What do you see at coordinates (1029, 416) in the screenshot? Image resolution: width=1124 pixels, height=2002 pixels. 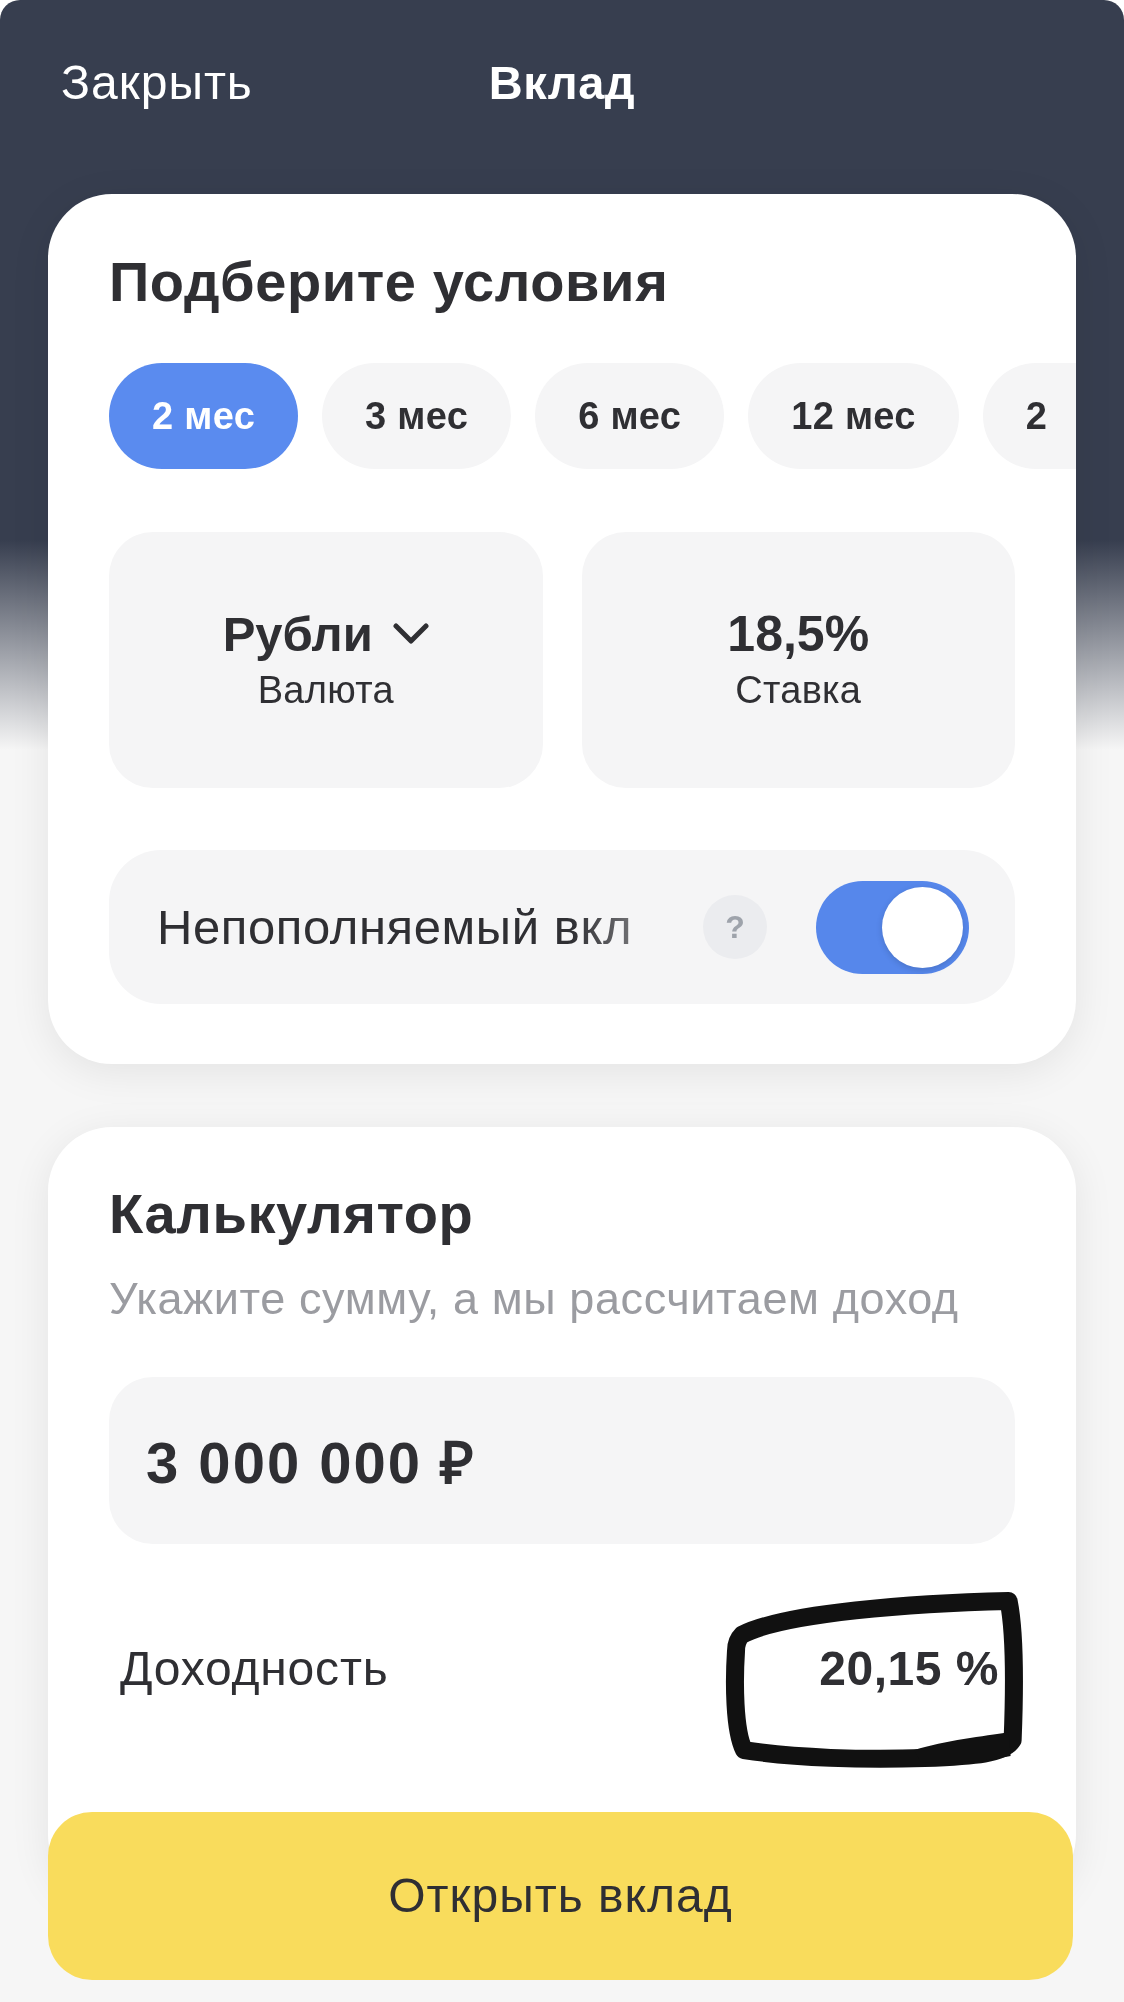 I see `term-chip: 2` at bounding box center [1029, 416].